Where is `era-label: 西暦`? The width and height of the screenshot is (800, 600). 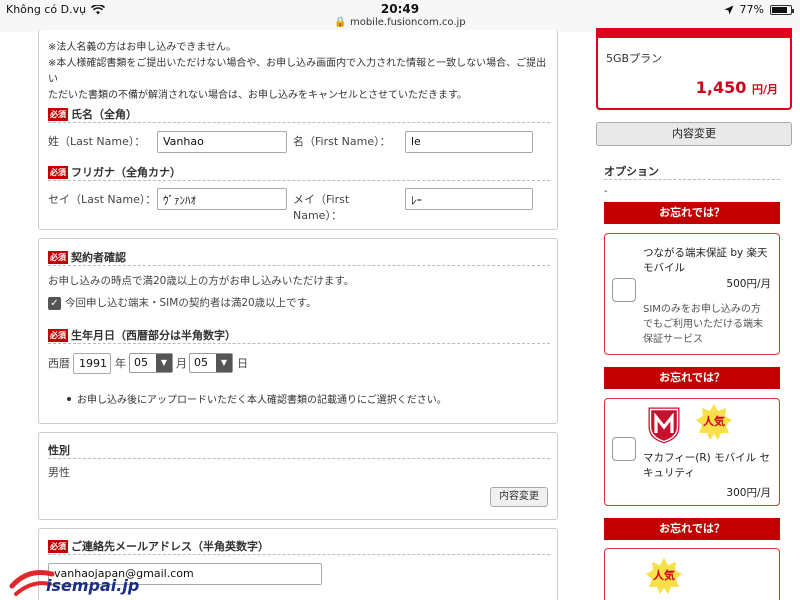 era-label: 西暦 is located at coordinates (59, 363).